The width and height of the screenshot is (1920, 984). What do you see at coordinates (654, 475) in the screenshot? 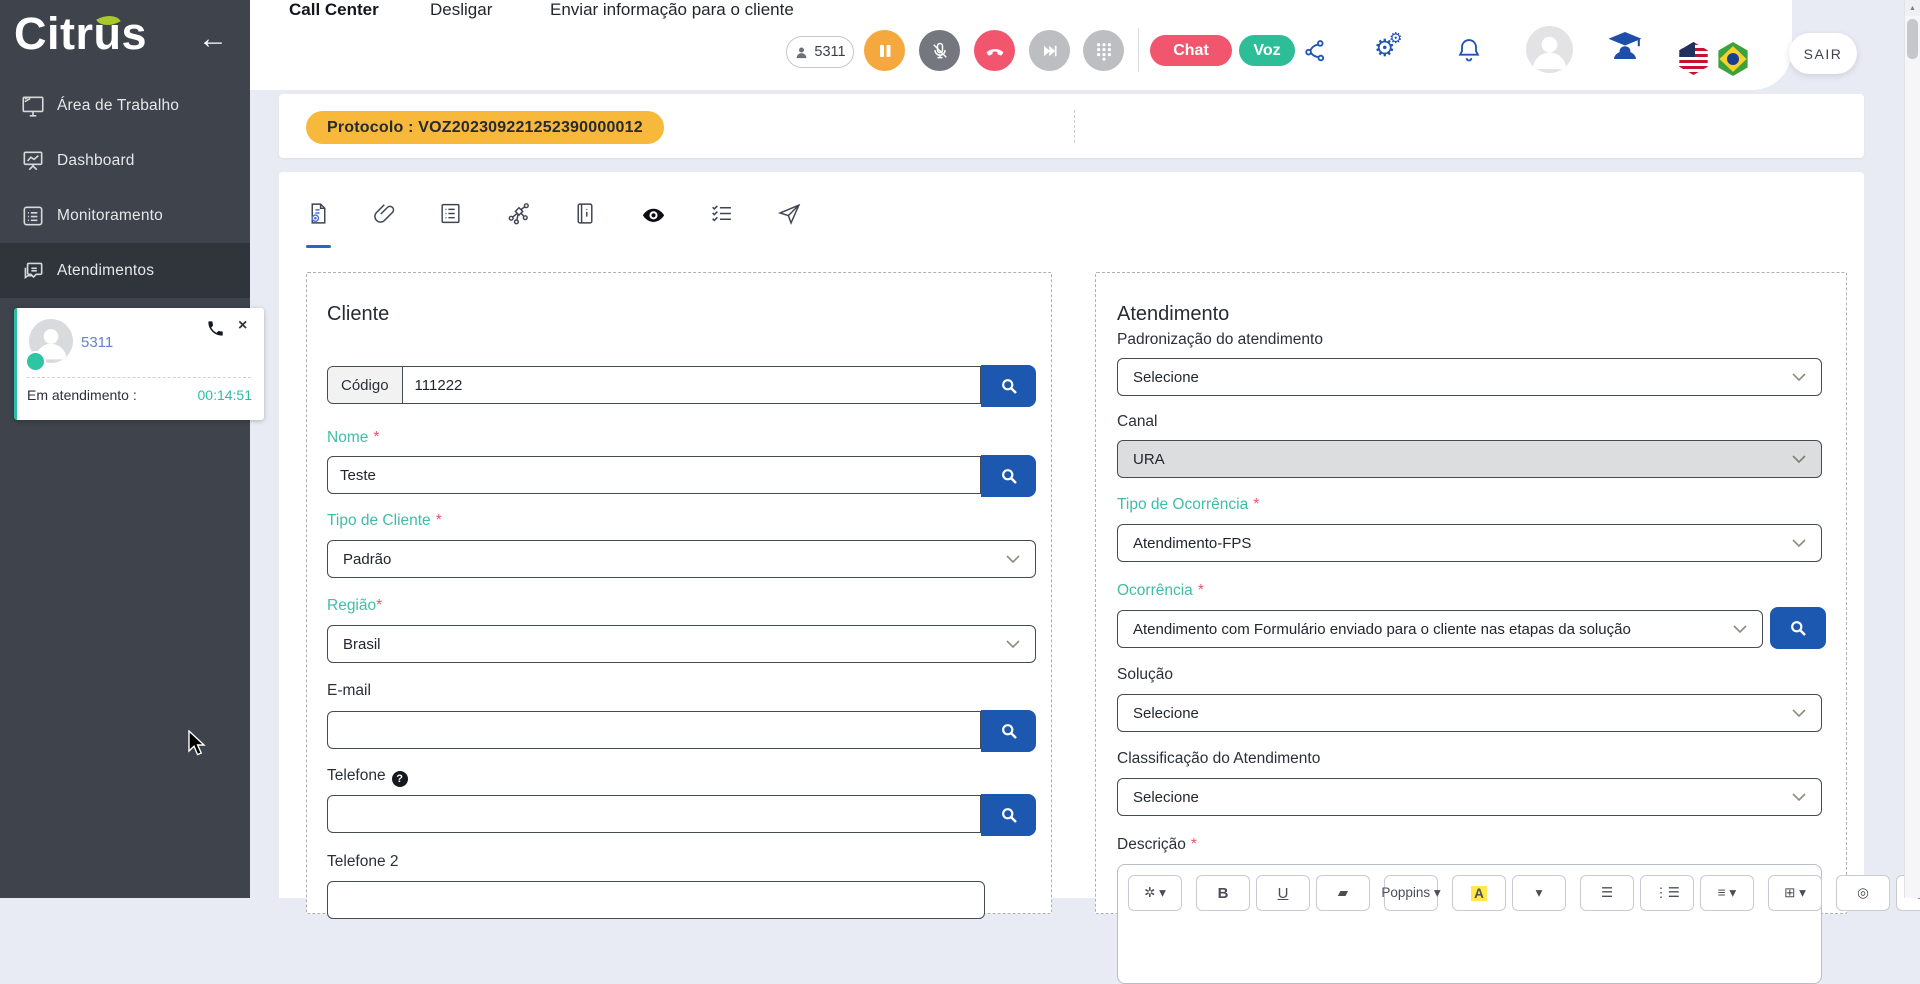
I see `nome-input` at bounding box center [654, 475].